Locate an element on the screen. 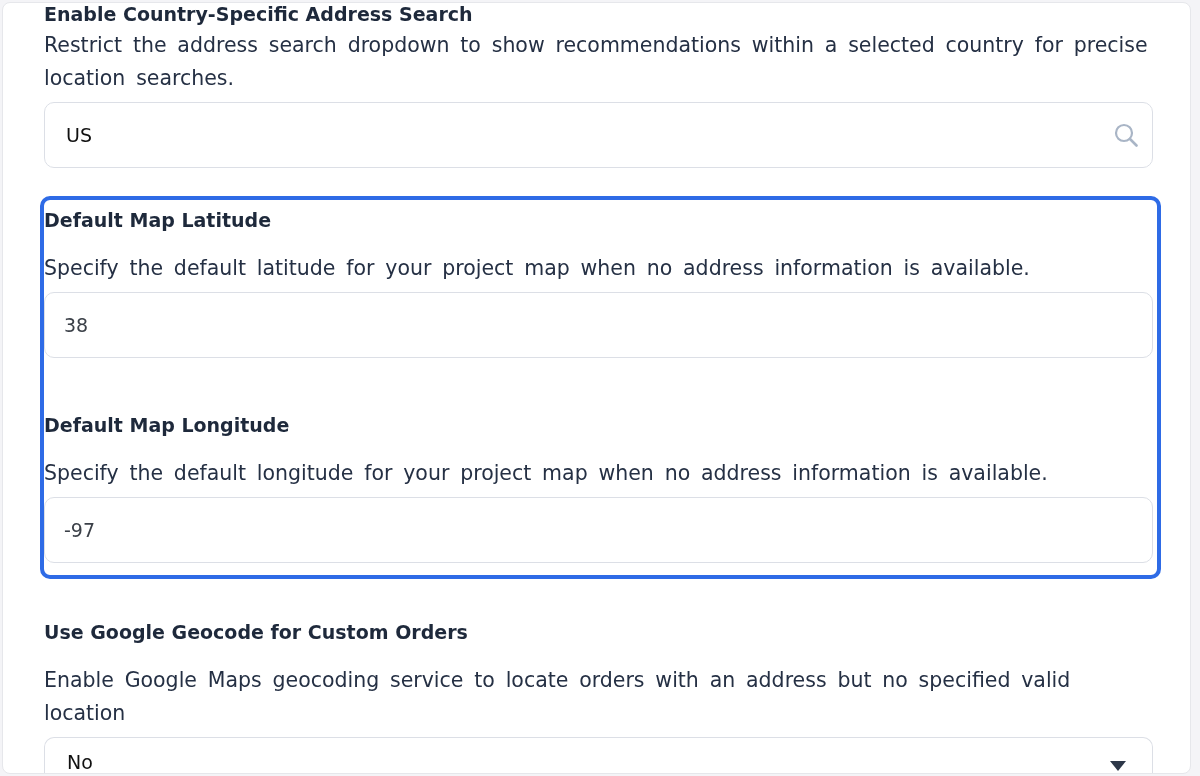 The height and width of the screenshot is (776, 1200). field-label: Use Google Geocode for Custom Orders is located at coordinates (256, 632).